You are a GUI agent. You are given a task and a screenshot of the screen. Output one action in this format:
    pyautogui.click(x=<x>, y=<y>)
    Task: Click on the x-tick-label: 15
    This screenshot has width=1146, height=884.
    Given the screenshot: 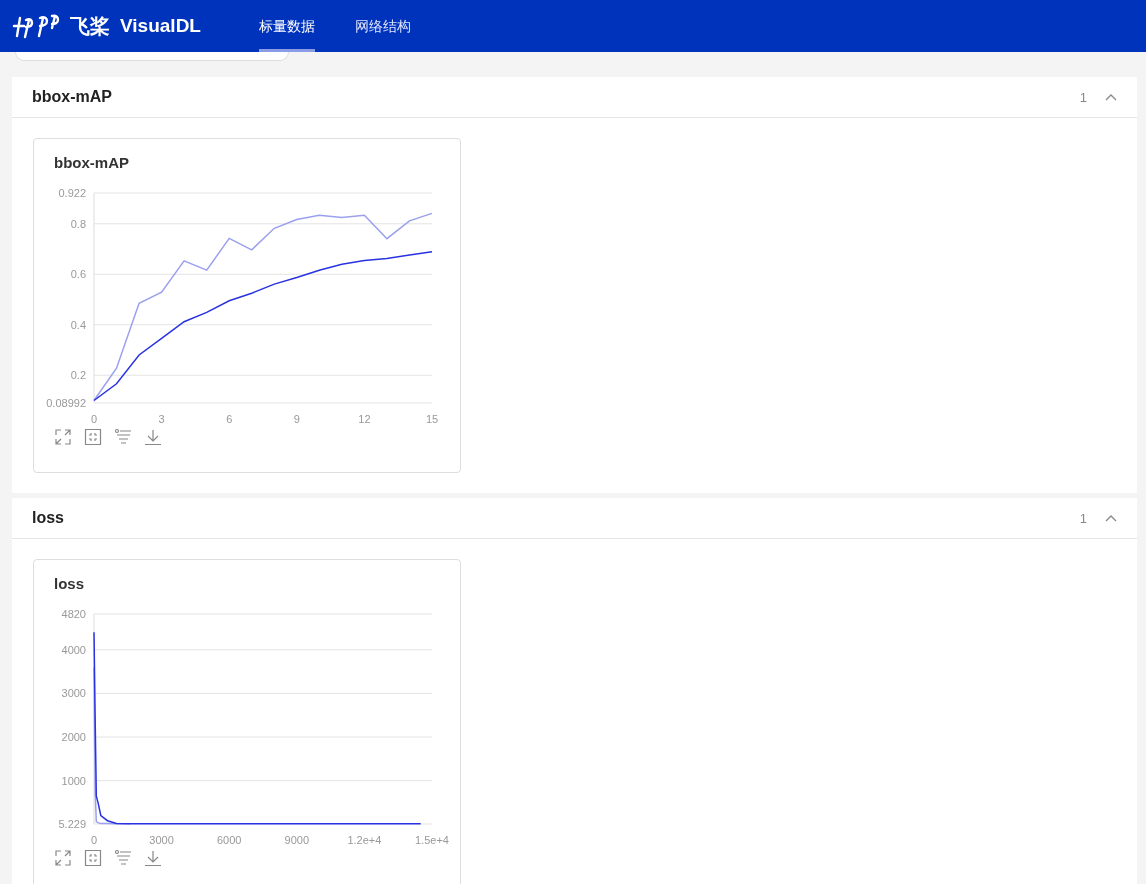 What is the action you would take?
    pyautogui.click(x=432, y=419)
    